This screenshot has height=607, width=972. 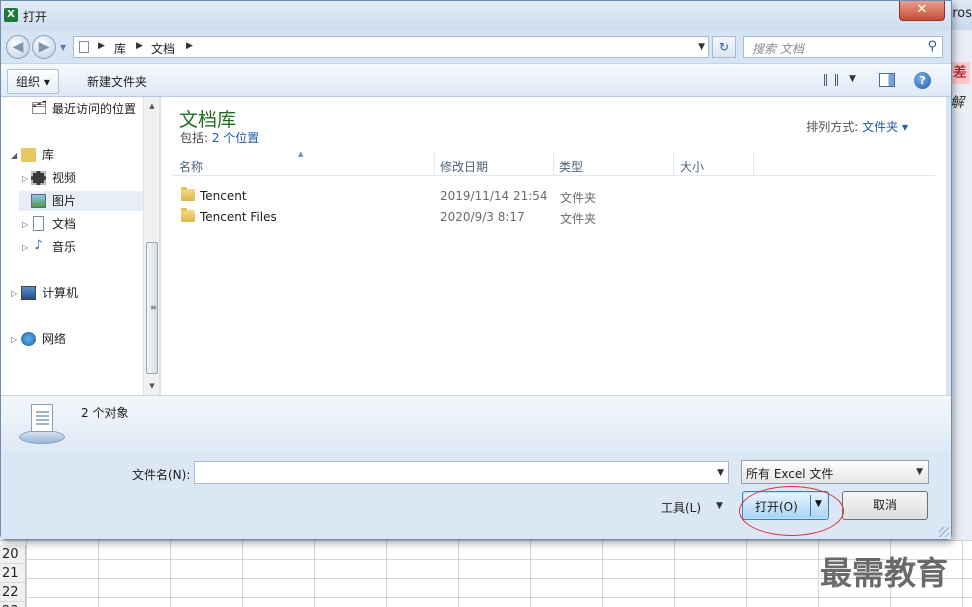 I want to click on nav-pane-scrollbar: ▲ ≡ ▼, so click(x=151, y=246).